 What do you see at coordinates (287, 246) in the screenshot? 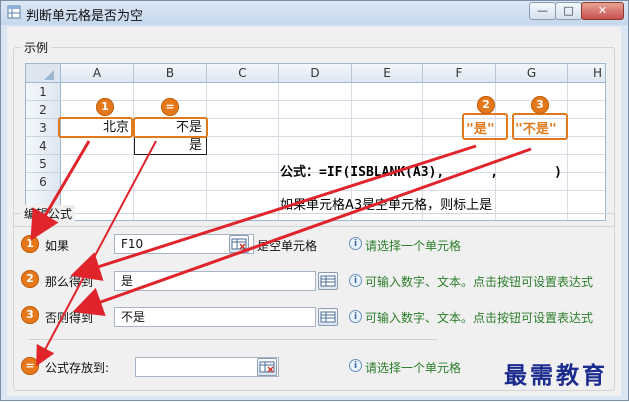
I see `if-suffix-label: 是空单元格` at bounding box center [287, 246].